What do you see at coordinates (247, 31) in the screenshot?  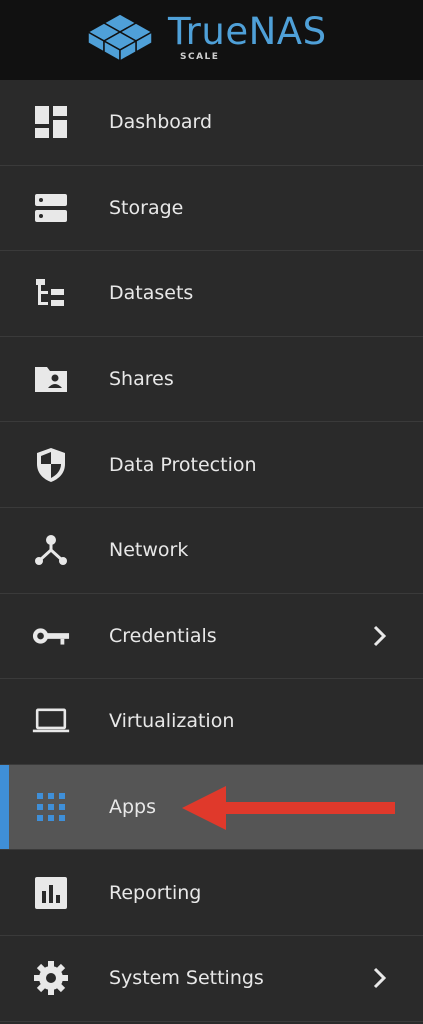 I see `brand-name: TrueNAS` at bounding box center [247, 31].